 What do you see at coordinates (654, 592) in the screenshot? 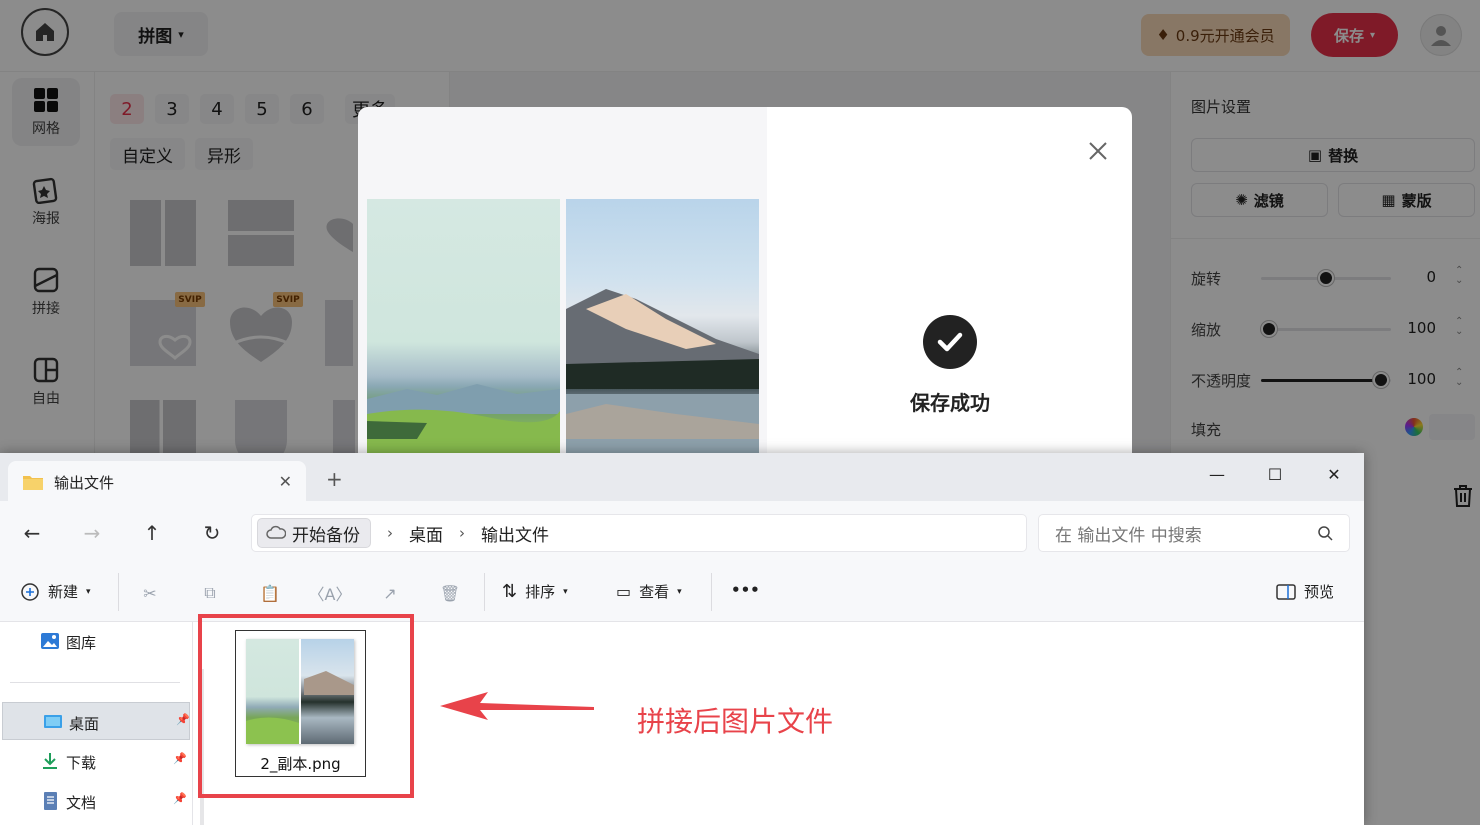
I see `view-label: 查看` at bounding box center [654, 592].